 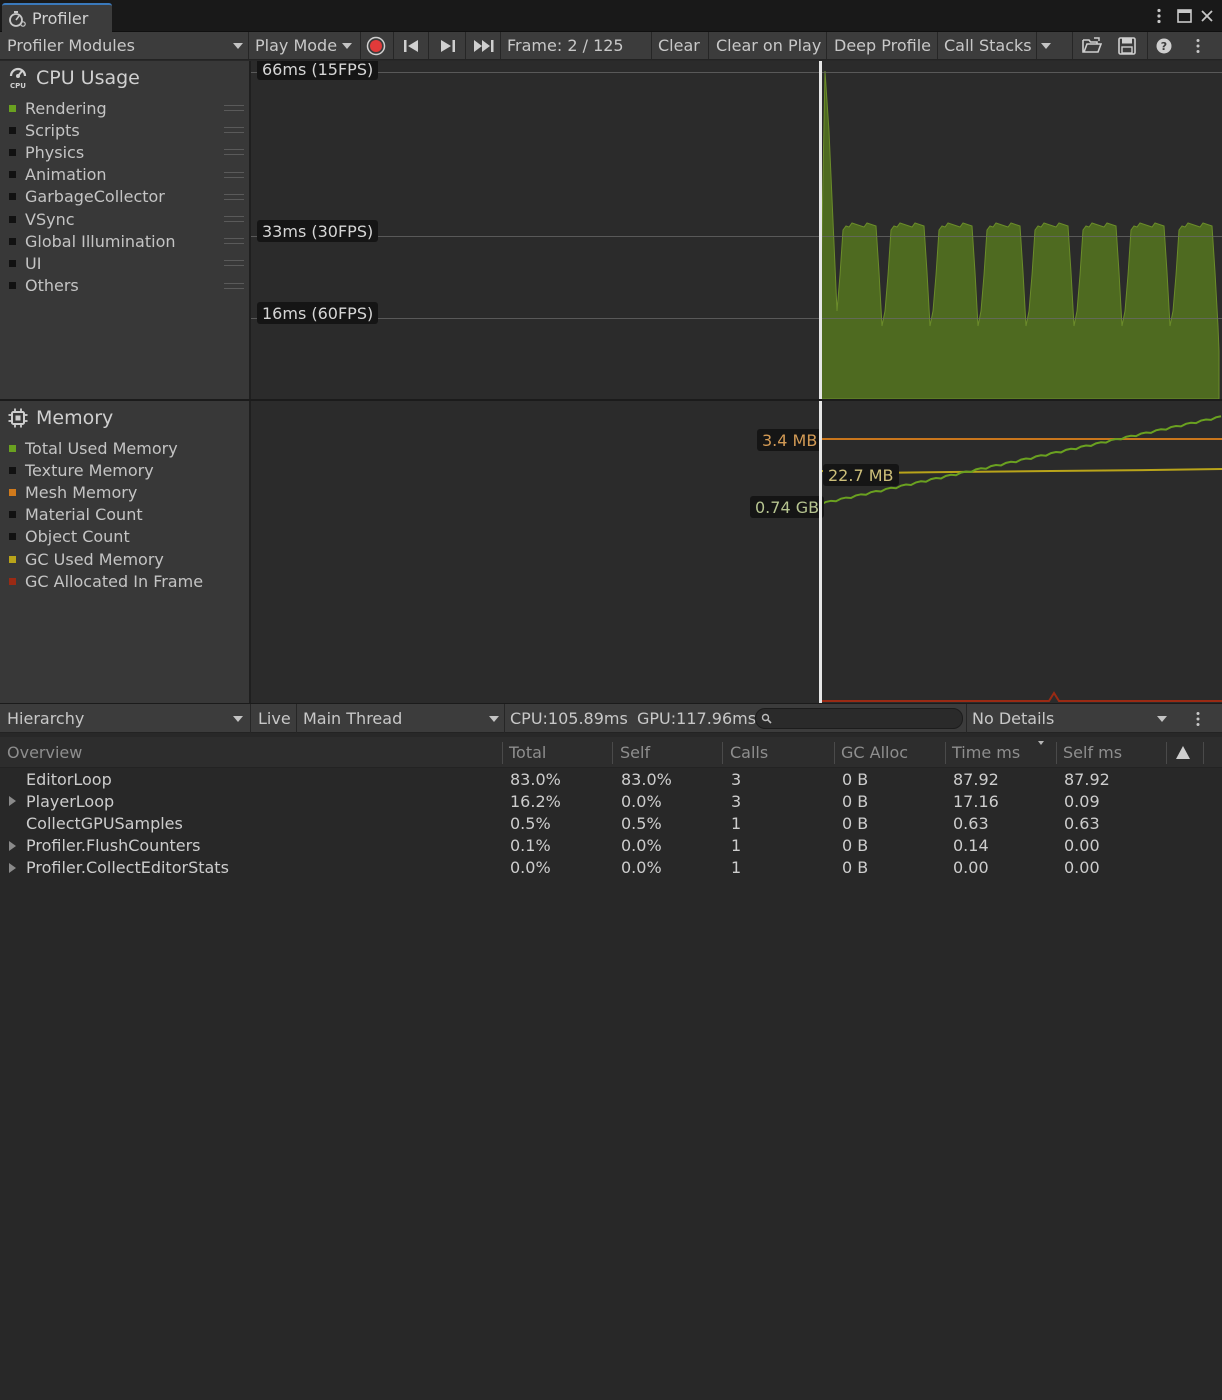 What do you see at coordinates (988, 45) in the screenshot?
I see `call-stacks-toggle: Call Stacks` at bounding box center [988, 45].